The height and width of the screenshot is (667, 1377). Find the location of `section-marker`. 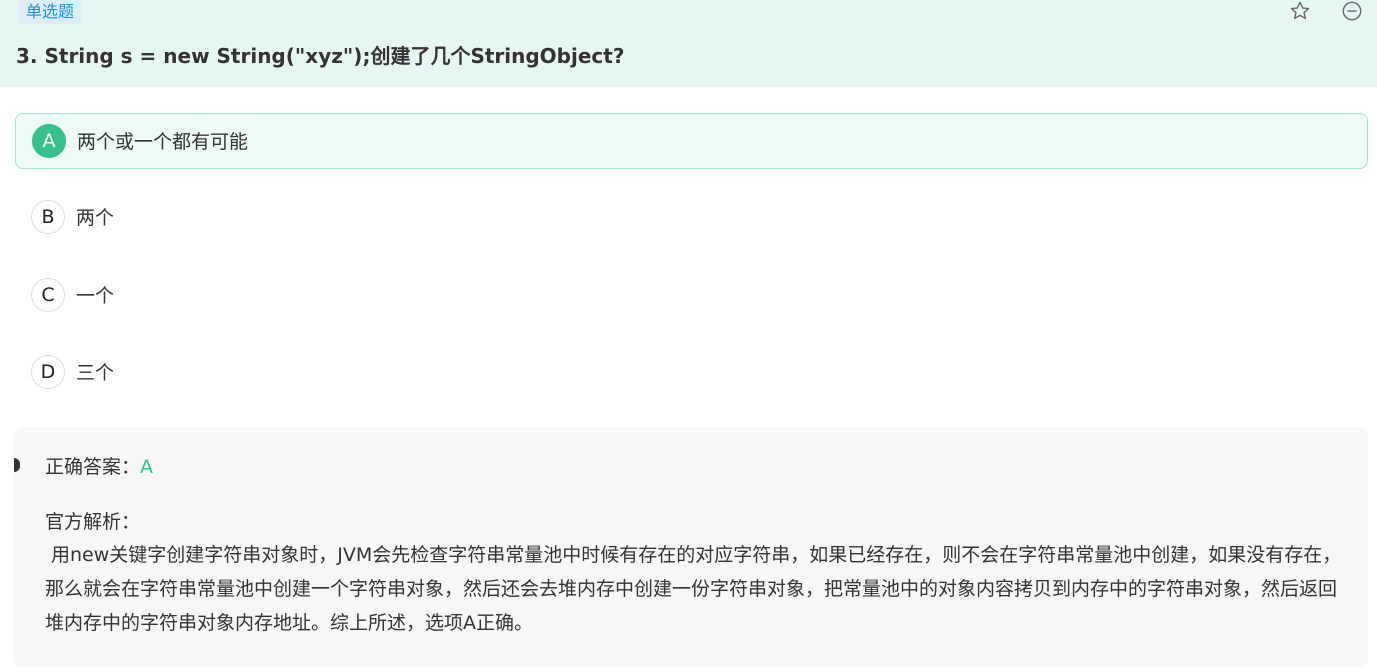

section-marker is located at coordinates (17, 465).